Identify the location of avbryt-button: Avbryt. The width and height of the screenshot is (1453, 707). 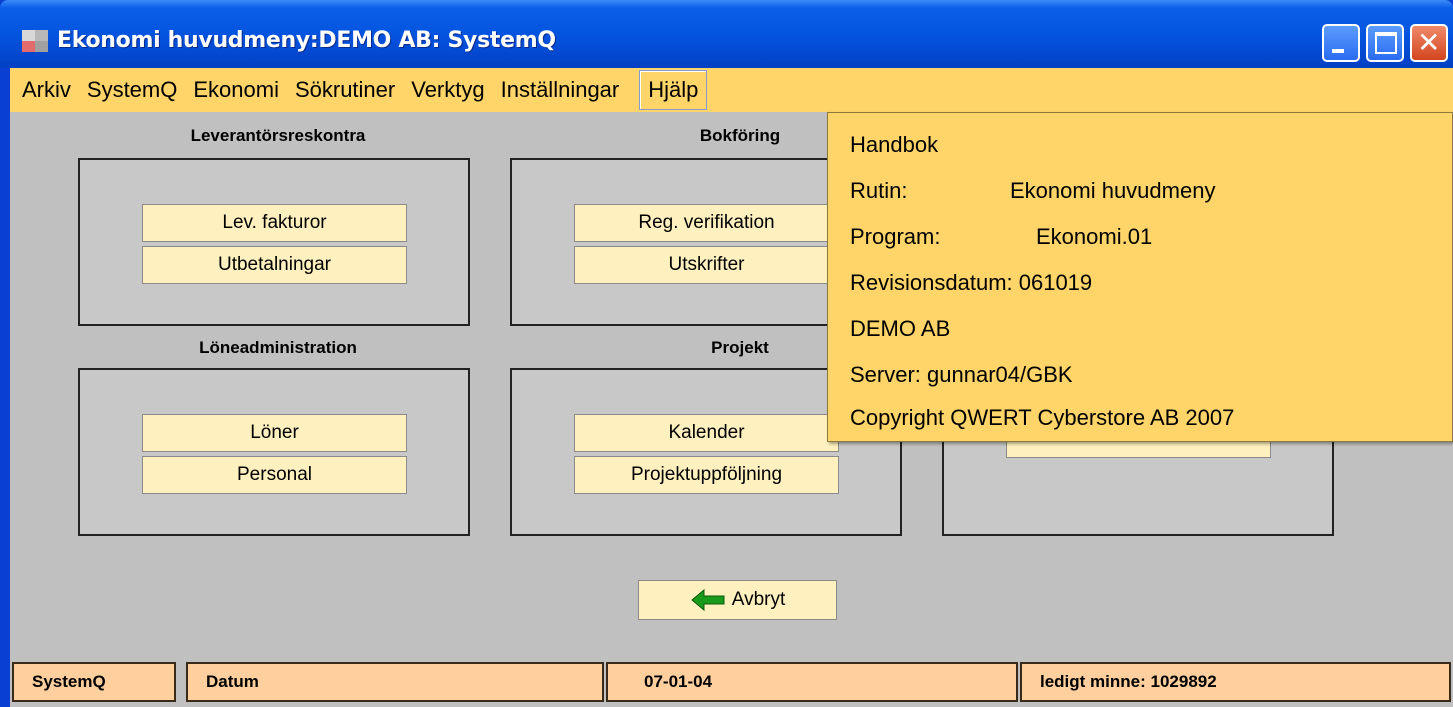
(737, 600).